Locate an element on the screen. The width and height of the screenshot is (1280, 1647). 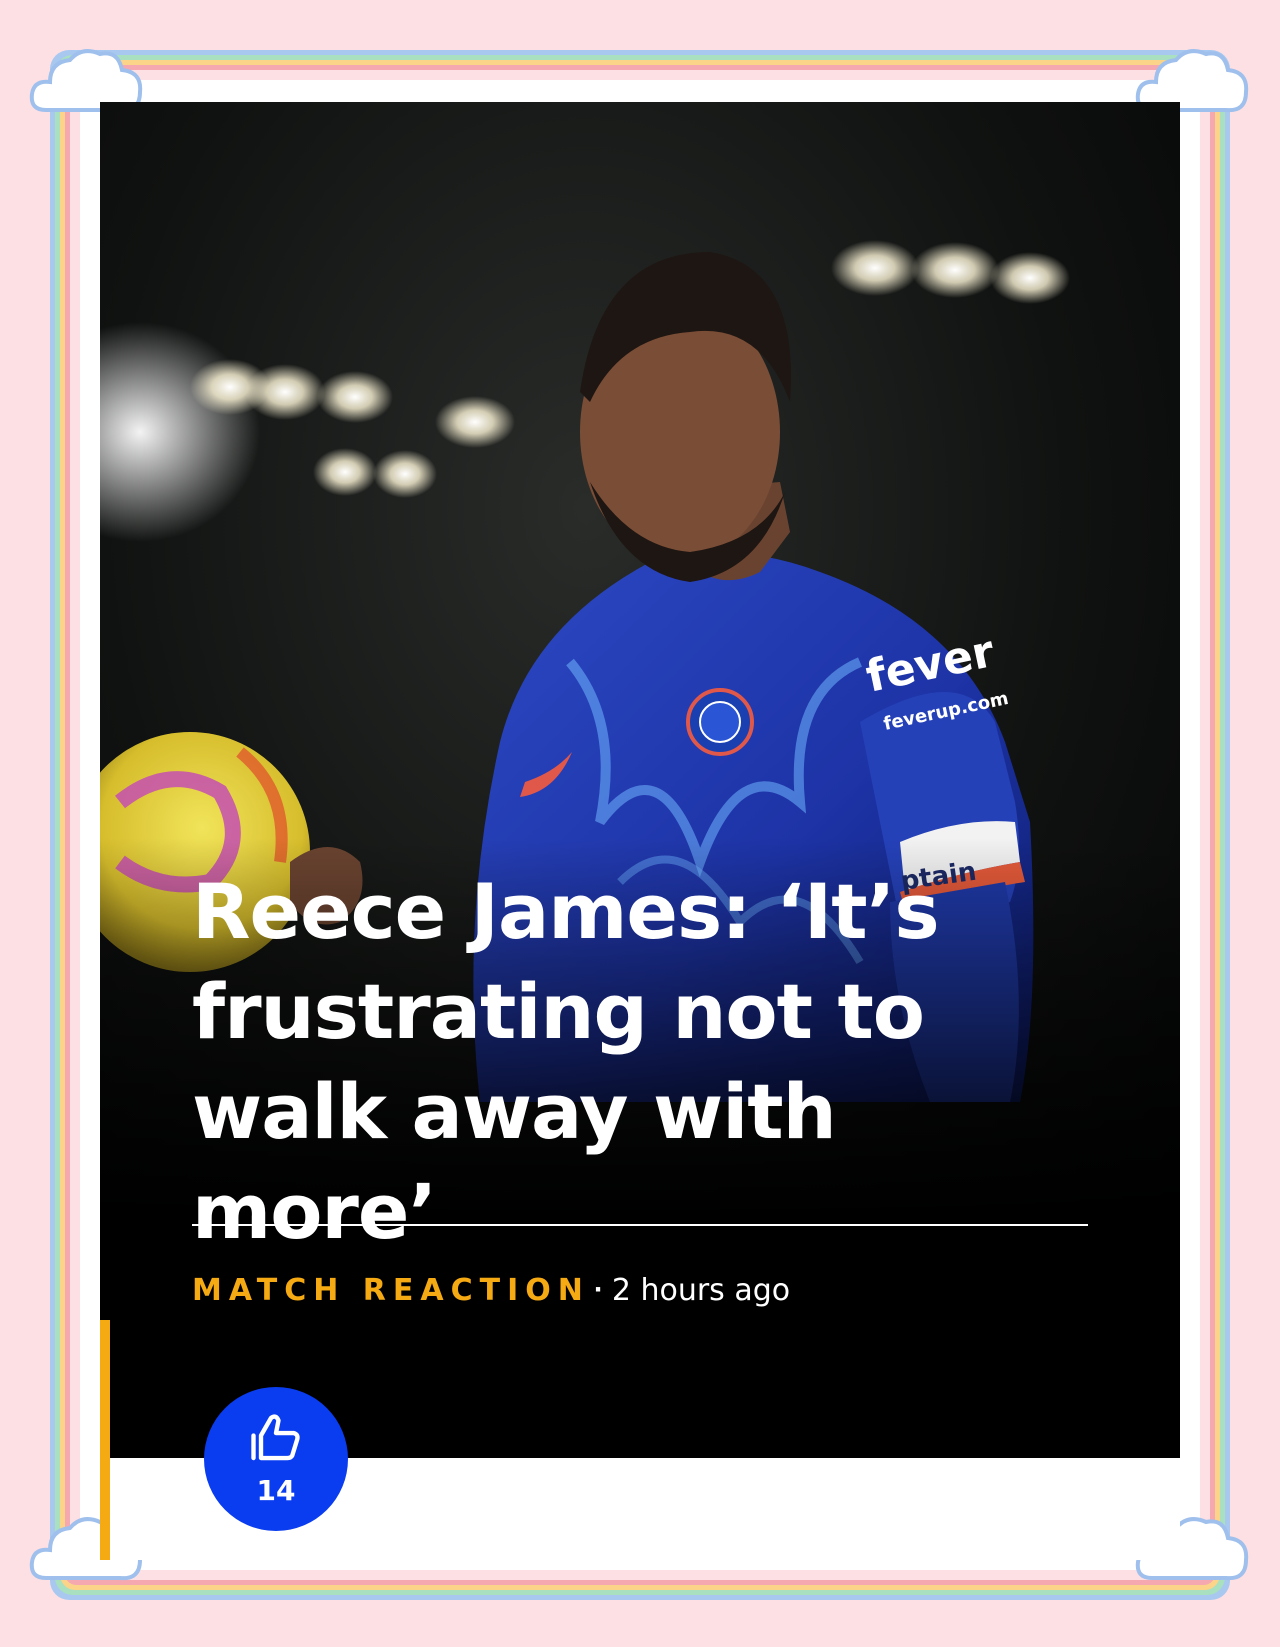
like-button: 14 is located at coordinates (276, 1459).